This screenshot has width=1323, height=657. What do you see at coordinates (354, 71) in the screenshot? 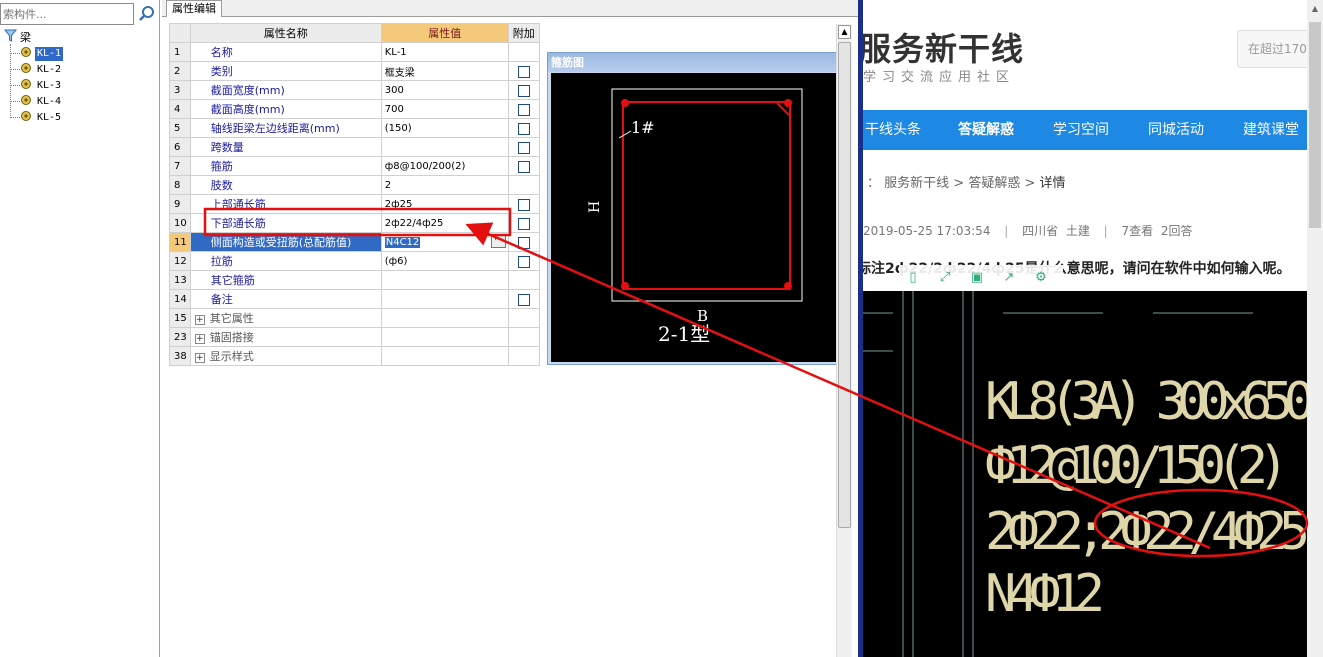
I see `property-row: 2 类别 框支梁` at bounding box center [354, 71].